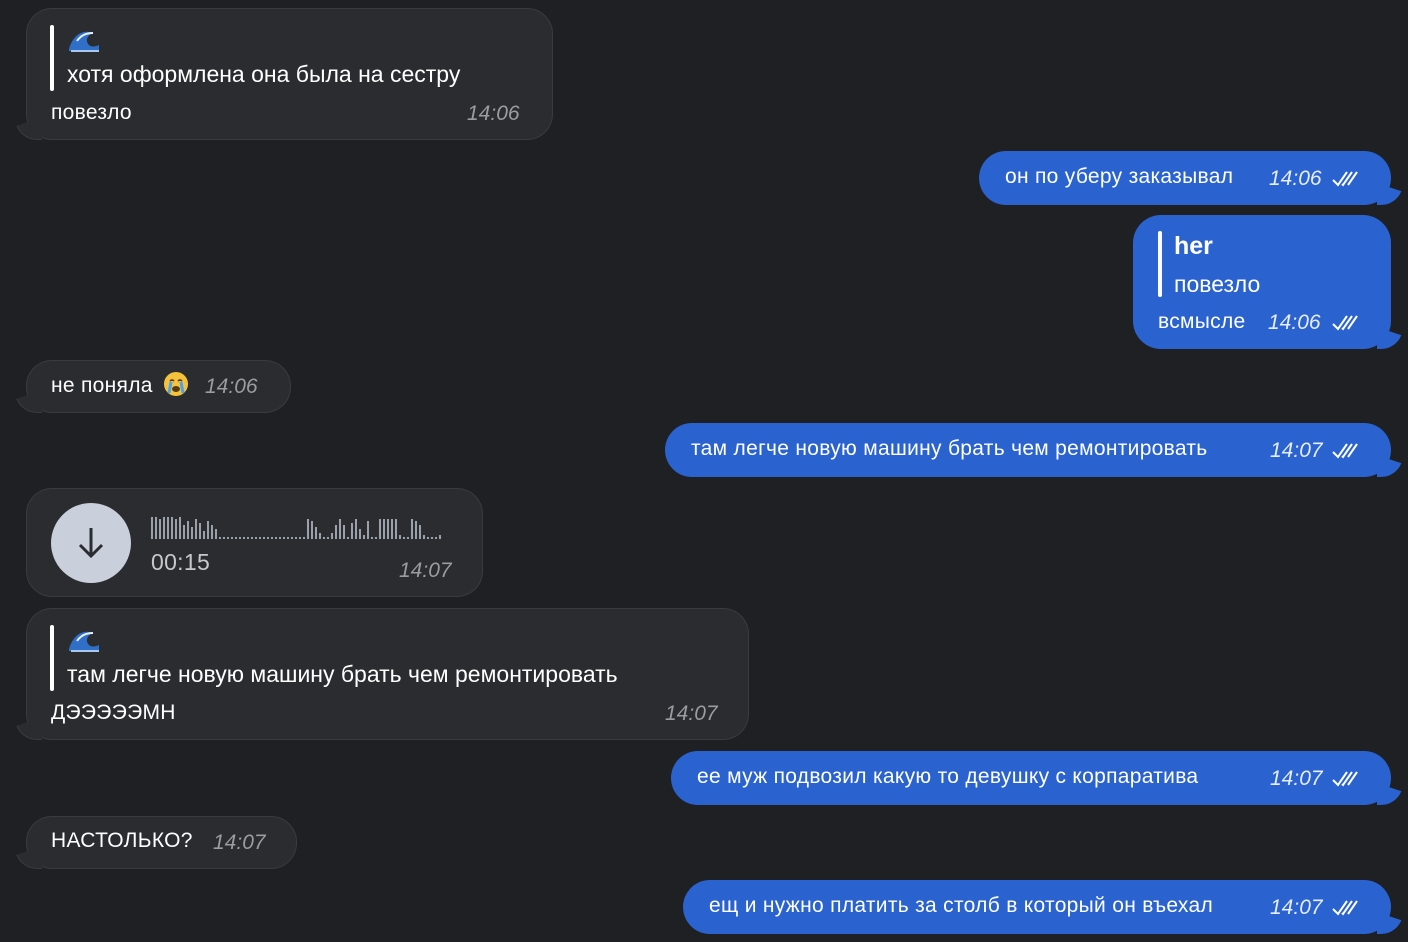 Image resolution: width=1408 pixels, height=942 pixels. I want to click on message-text: не поняла, so click(102, 385).